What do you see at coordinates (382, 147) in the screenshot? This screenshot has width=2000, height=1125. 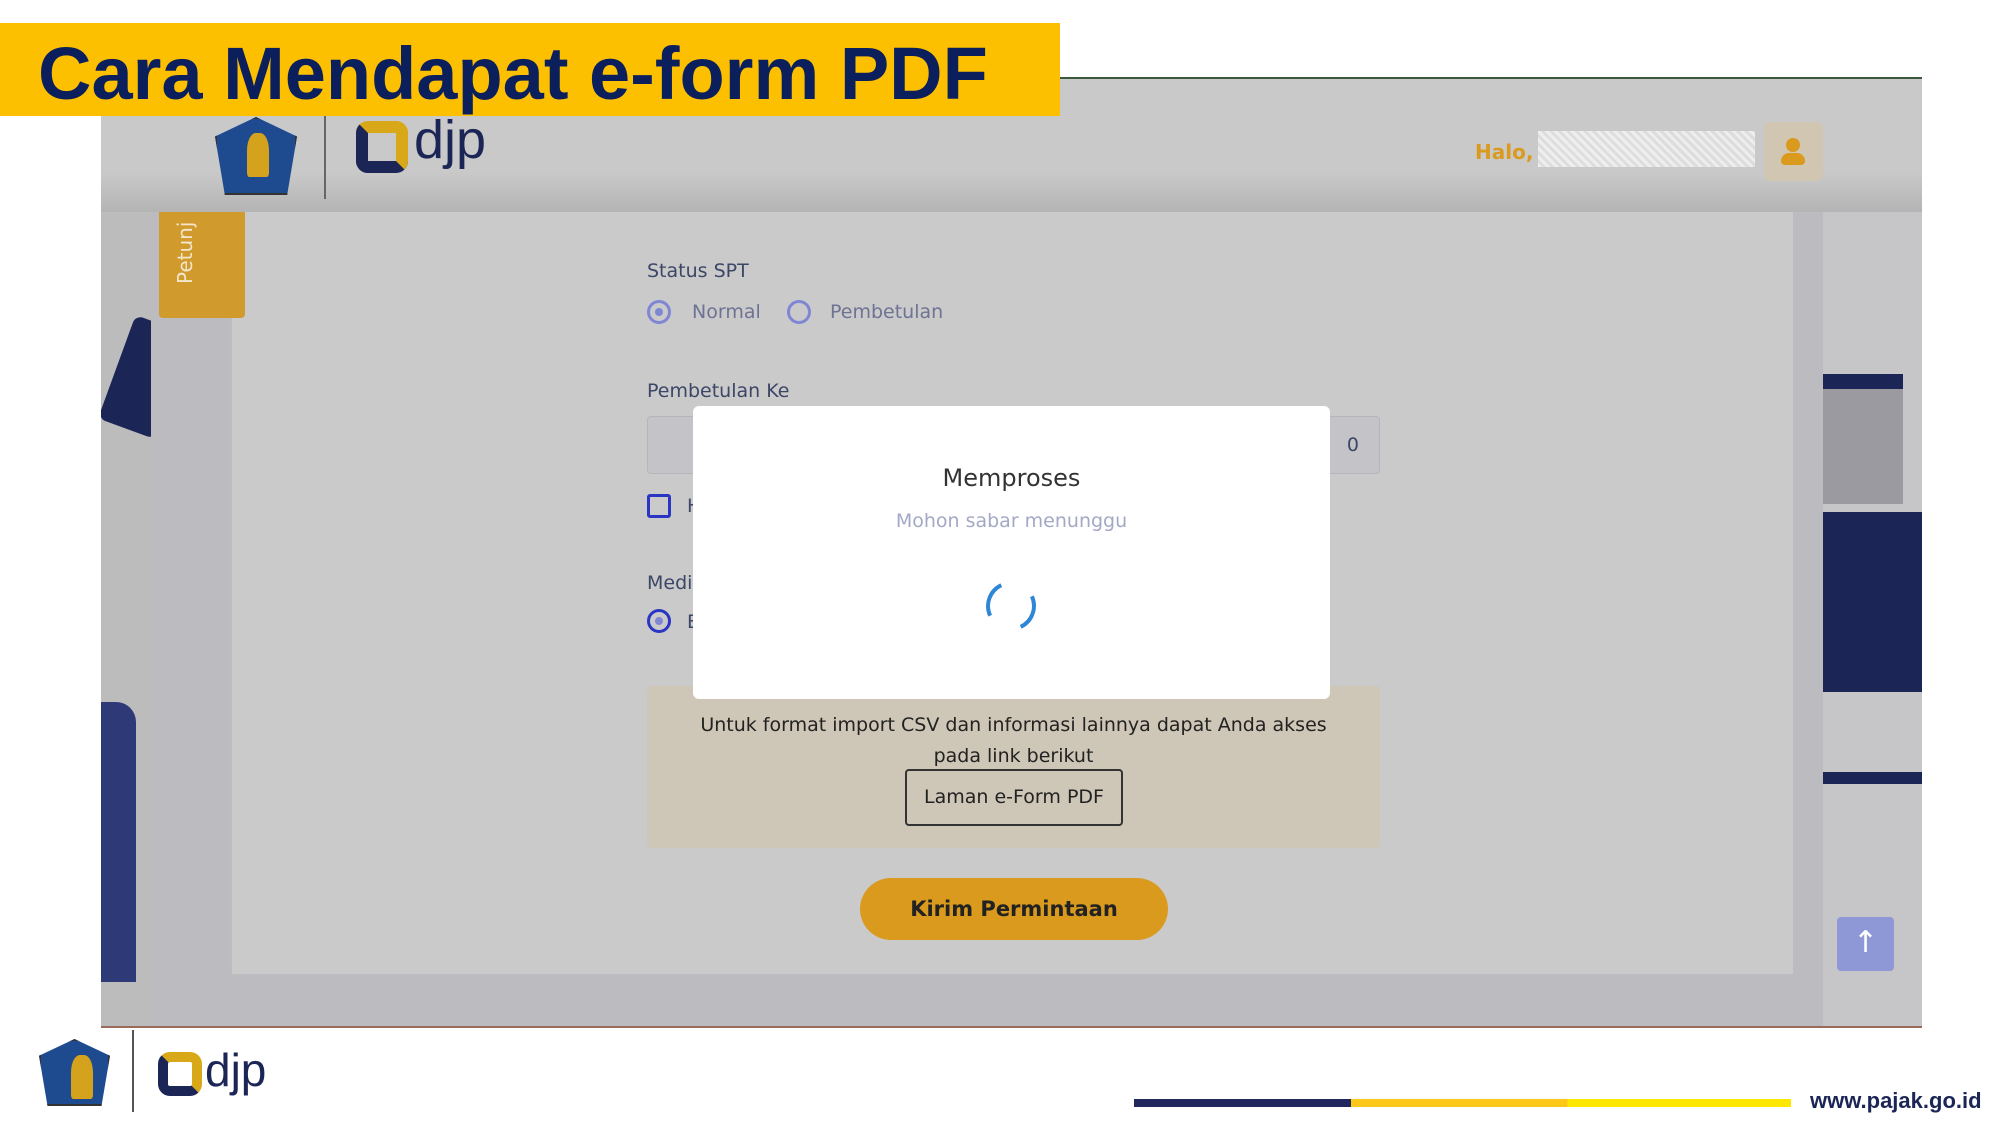 I see `djp-logo-icon` at bounding box center [382, 147].